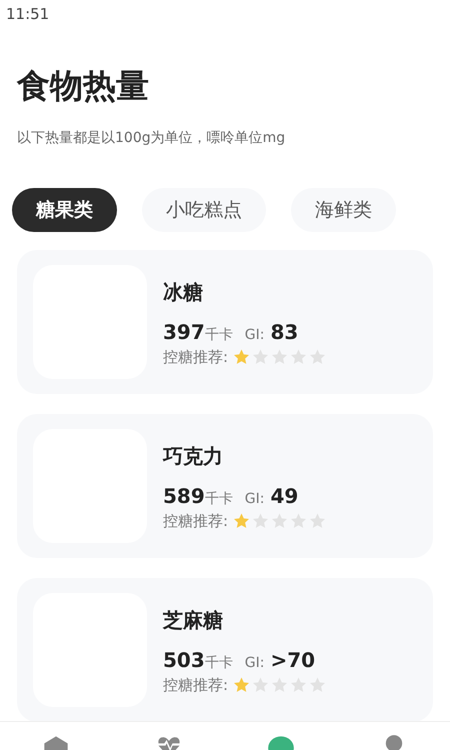 The height and width of the screenshot is (750, 450). I want to click on food-name: 冰糖, so click(183, 292).